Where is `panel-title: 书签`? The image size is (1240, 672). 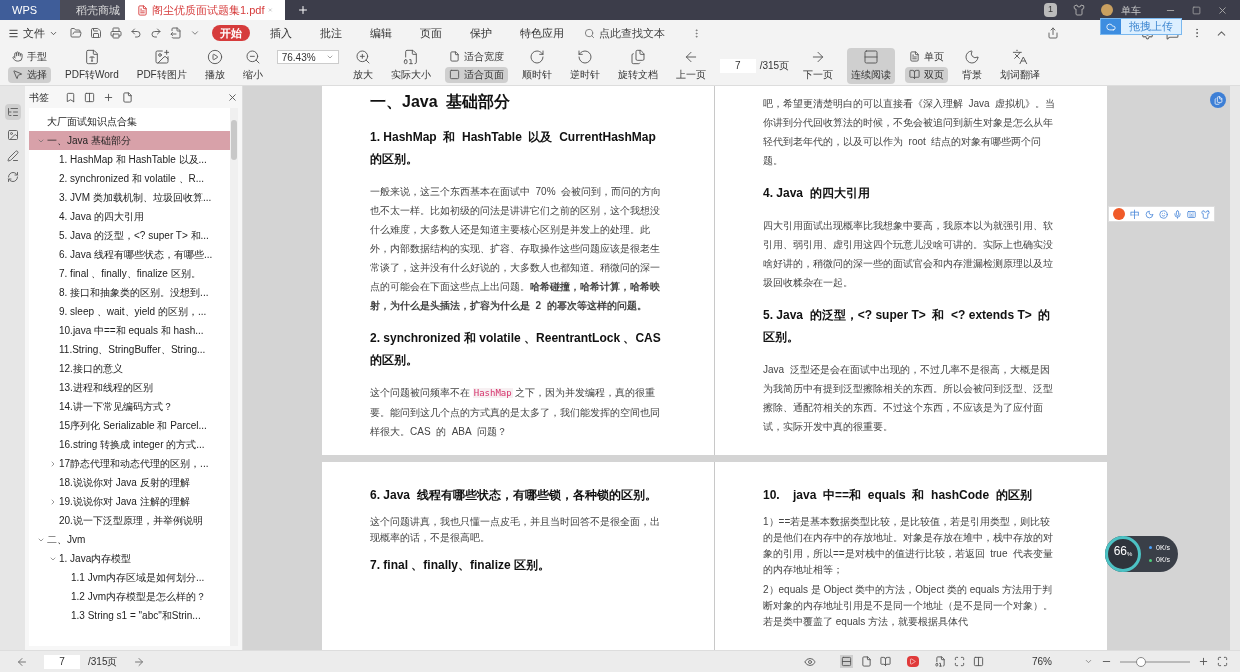
panel-title: 书签 is located at coordinates (39, 97).